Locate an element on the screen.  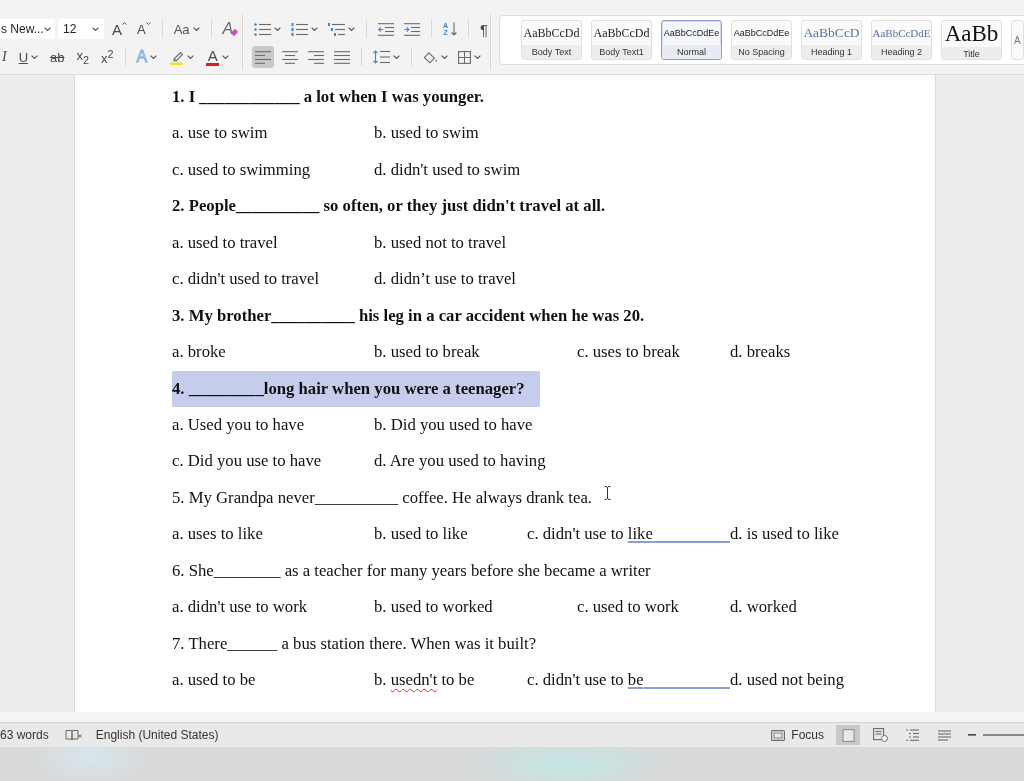
answer-option: a. used to be is located at coordinates (214, 680).